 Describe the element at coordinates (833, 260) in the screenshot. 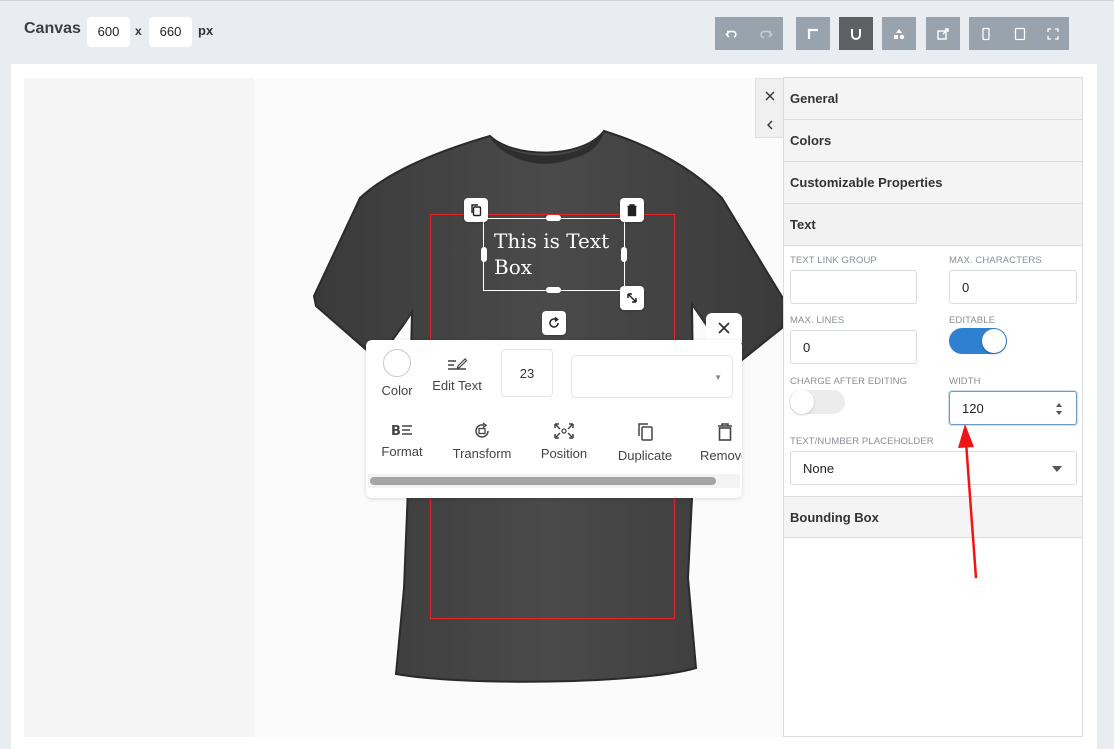

I see `text-link-group-label: TEXT LINK GROUP` at that location.